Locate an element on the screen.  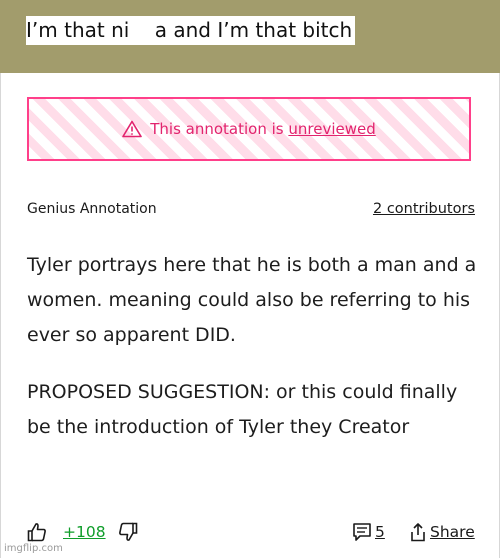
thumbs-up-icon is located at coordinates (37, 532).